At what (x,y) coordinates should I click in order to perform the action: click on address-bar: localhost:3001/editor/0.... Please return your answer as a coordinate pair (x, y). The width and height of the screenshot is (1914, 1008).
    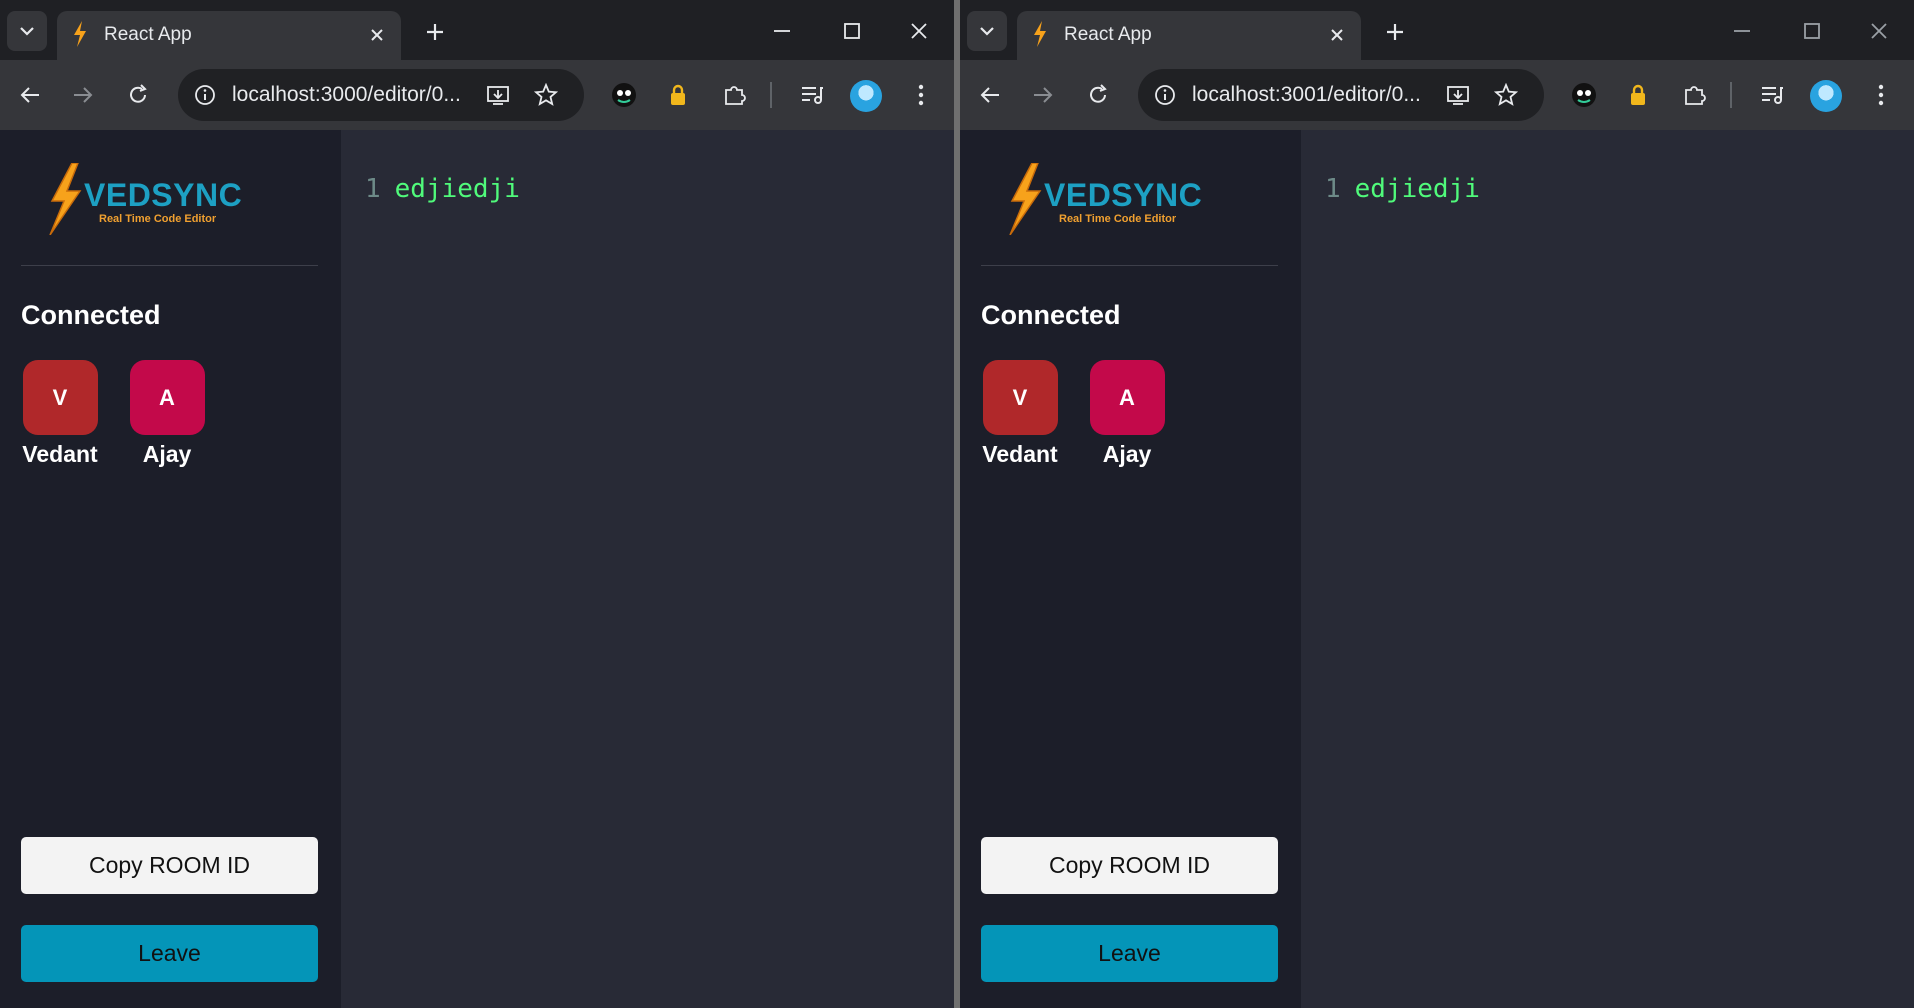
    Looking at the image, I should click on (1341, 95).